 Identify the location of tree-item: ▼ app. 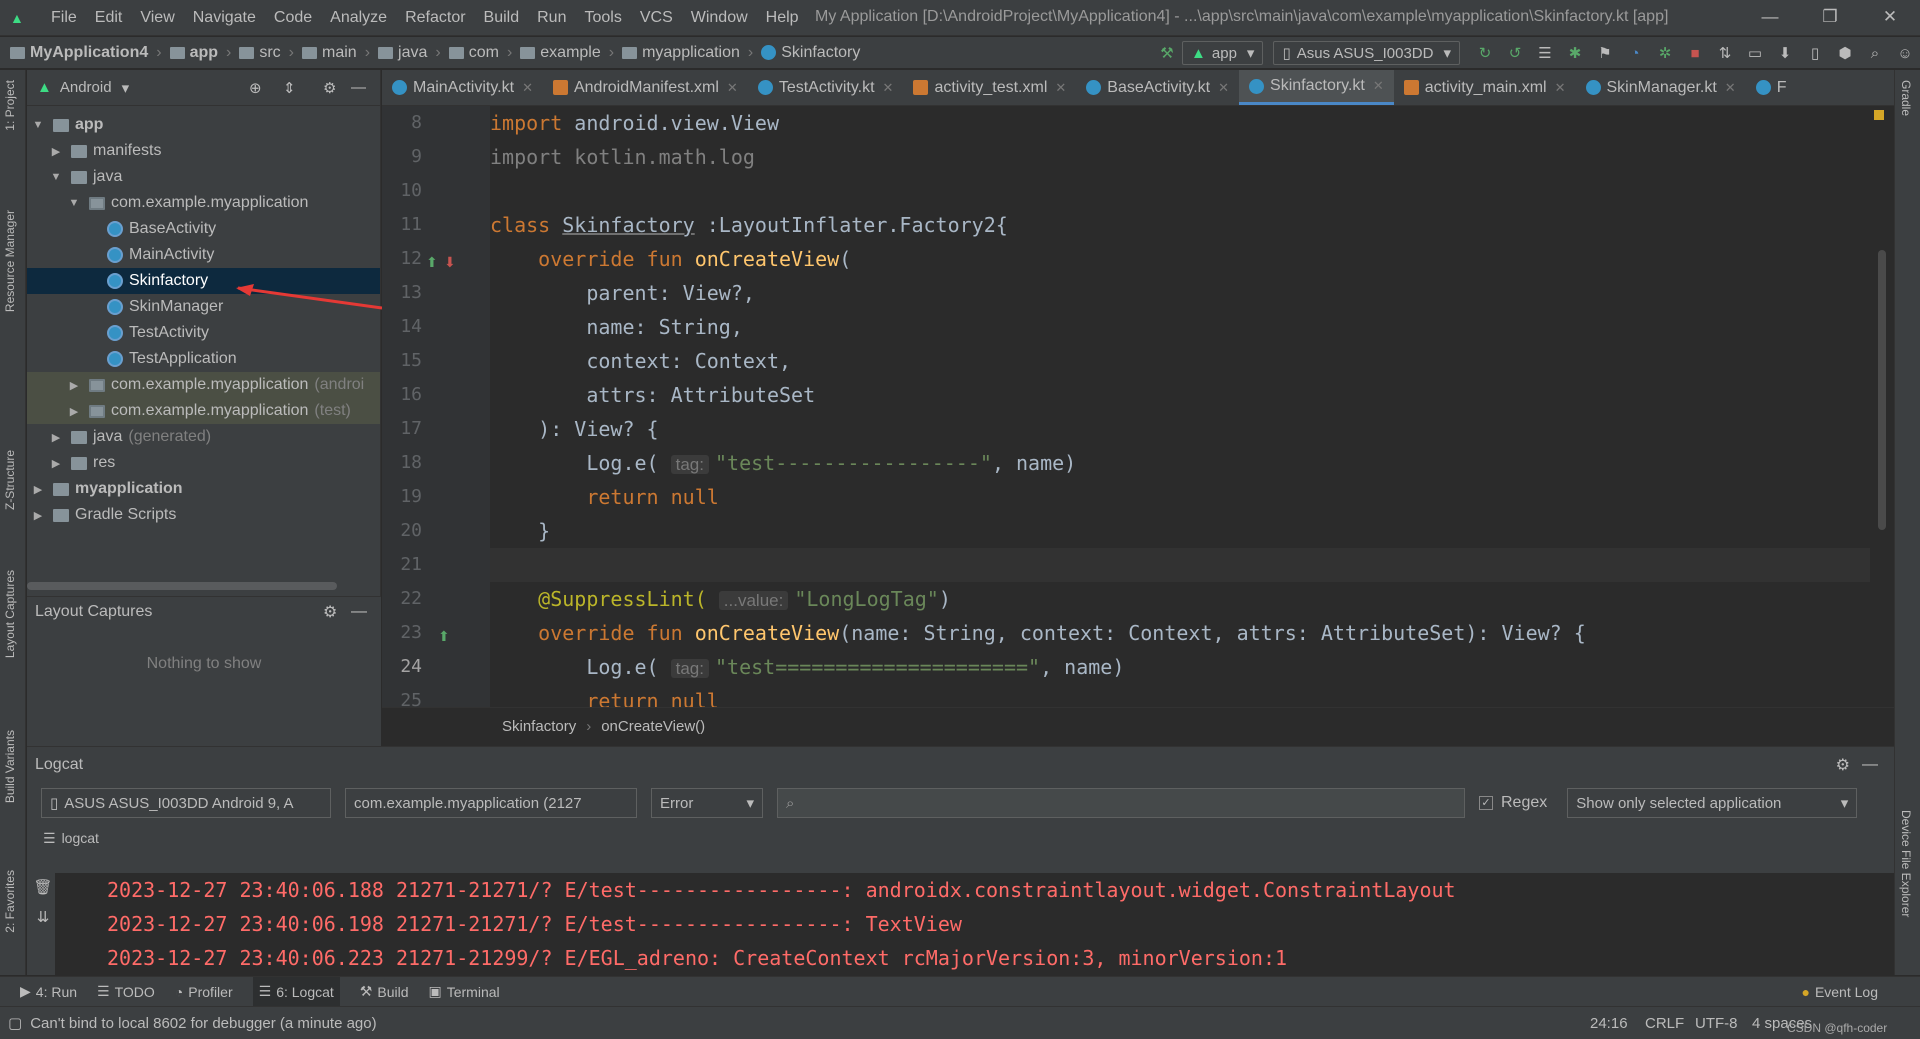
(203, 125).